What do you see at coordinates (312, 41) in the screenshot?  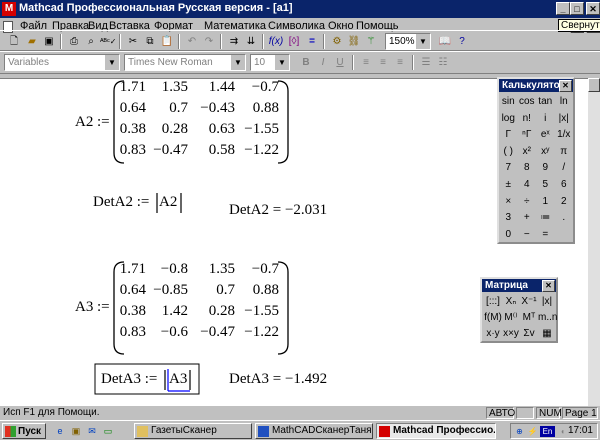 I see `calculate-icon: =` at bounding box center [312, 41].